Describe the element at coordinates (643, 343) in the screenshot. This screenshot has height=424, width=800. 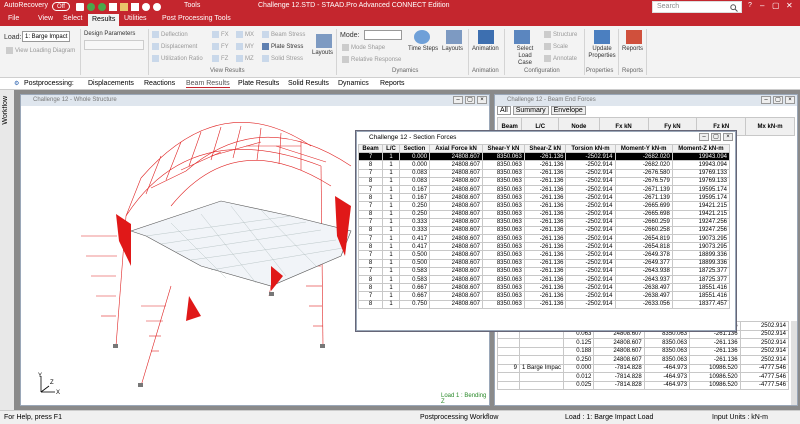
I see `beam-end-row: 0.125 24808.607 8350.063 -261.136 2502.914` at that location.